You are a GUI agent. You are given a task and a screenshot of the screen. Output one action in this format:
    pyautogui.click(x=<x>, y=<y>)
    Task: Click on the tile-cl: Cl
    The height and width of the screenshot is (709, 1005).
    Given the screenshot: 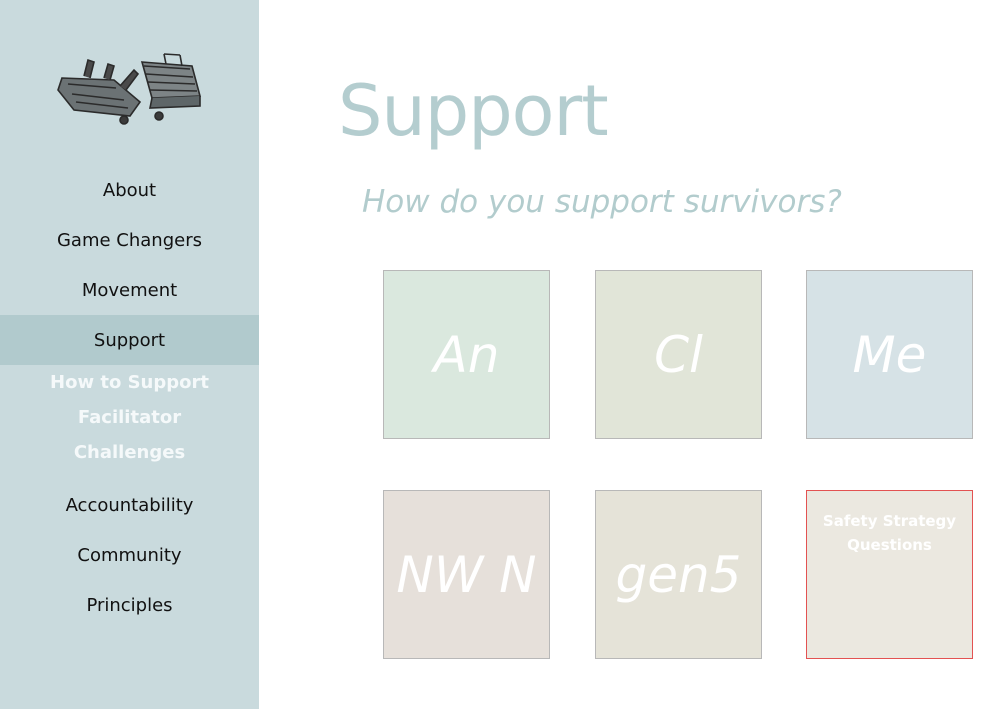 What is the action you would take?
    pyautogui.click(x=678, y=354)
    